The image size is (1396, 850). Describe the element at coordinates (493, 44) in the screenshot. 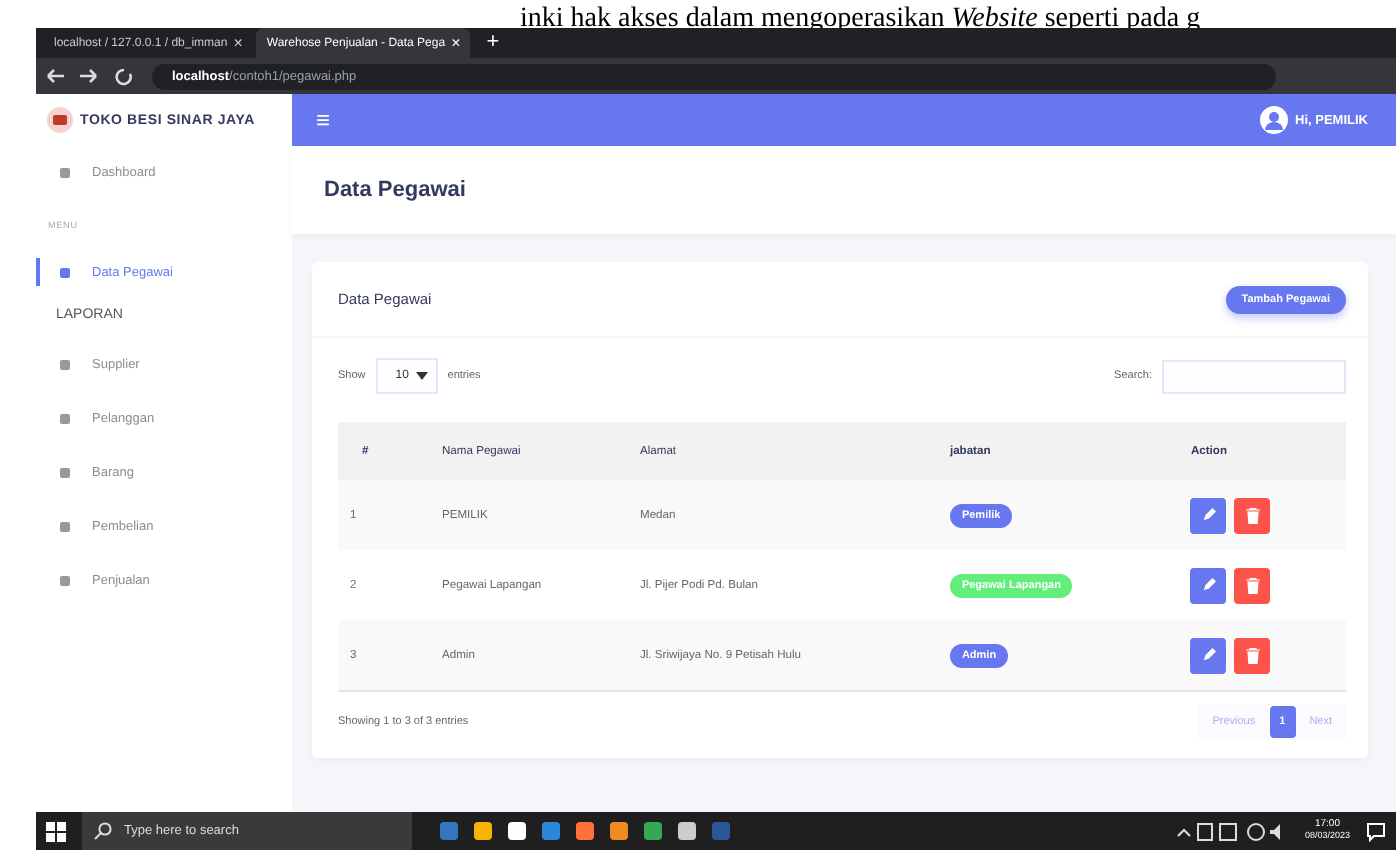

I see `new-tab-button: +` at that location.